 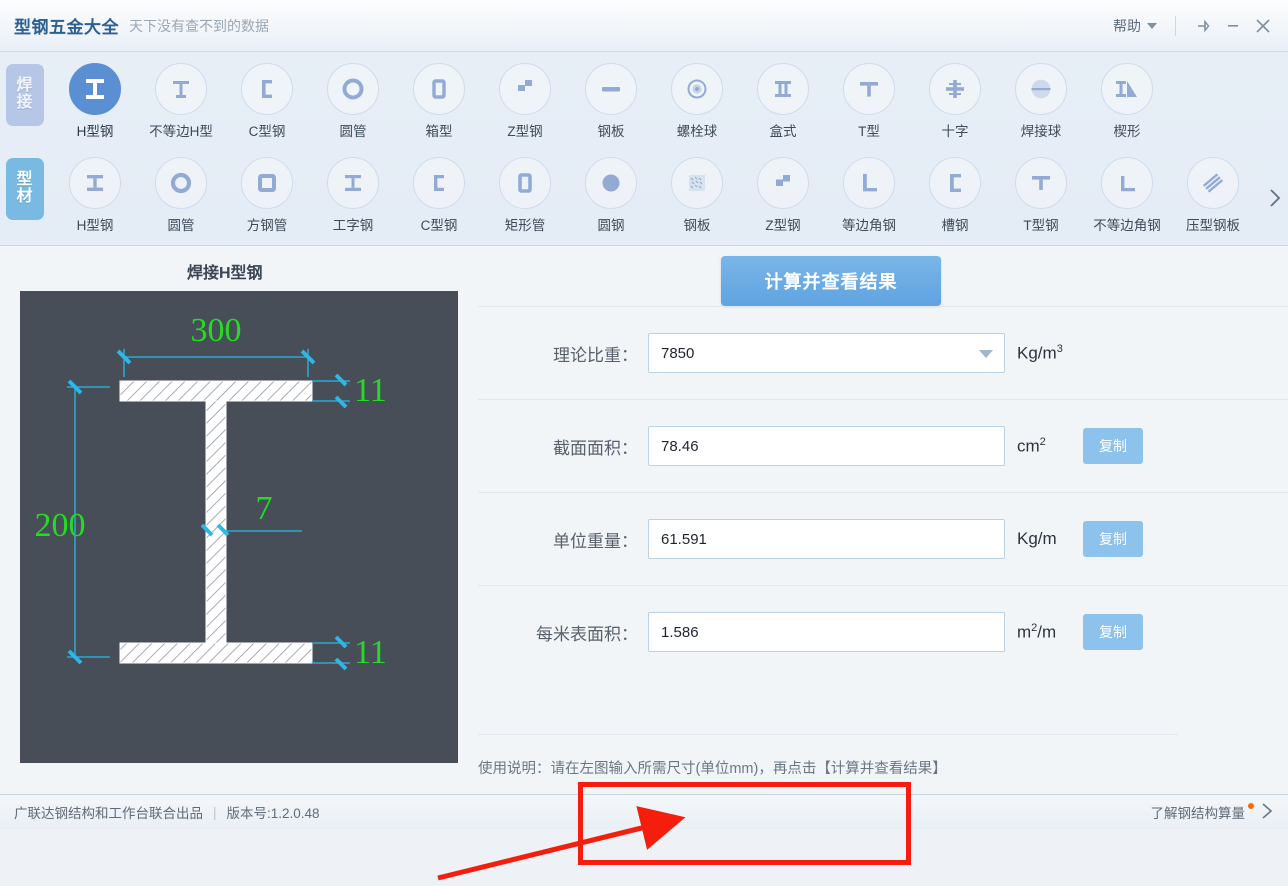 I want to click on i-beam-icon, so click(x=95, y=183).